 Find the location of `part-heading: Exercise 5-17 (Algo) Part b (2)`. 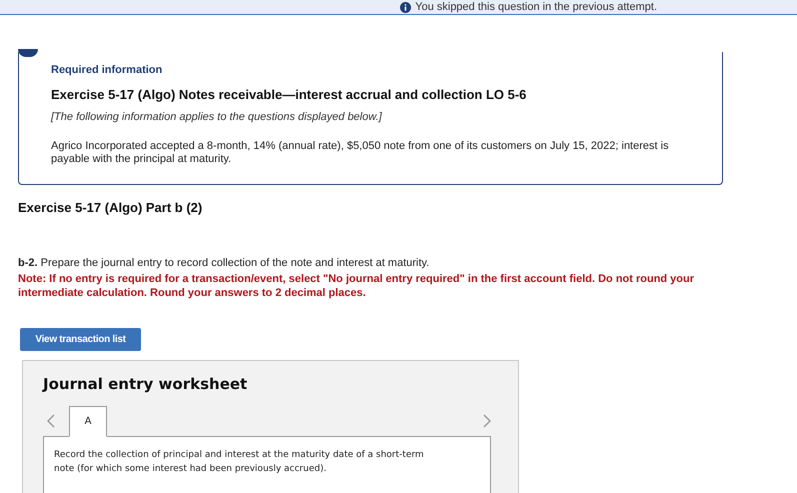

part-heading: Exercise 5-17 (Algo) Part b (2) is located at coordinates (110, 207).